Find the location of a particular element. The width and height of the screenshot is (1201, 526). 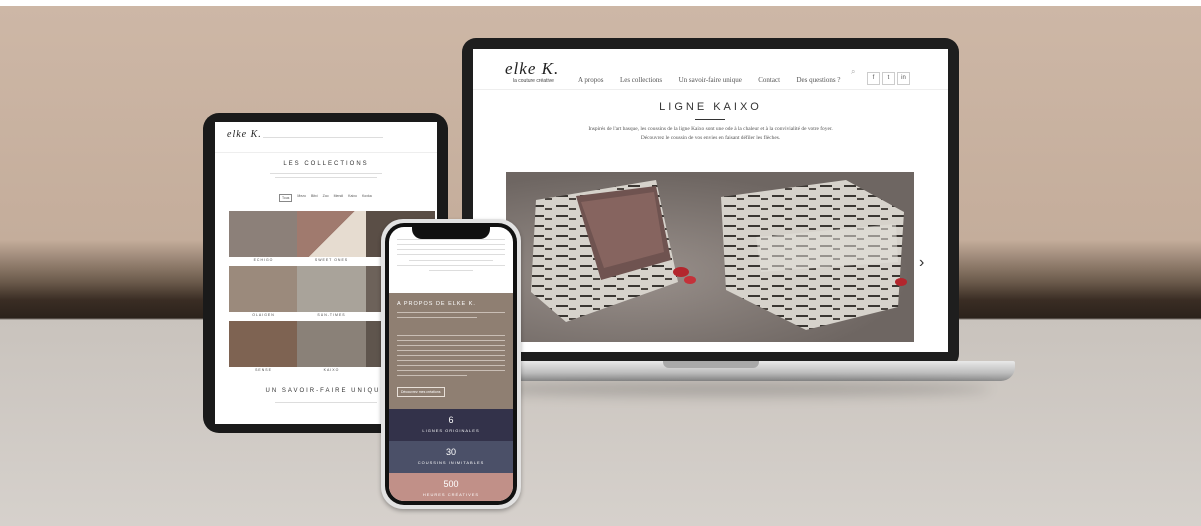

collection-label-2: SWEET ONES is located at coordinates (331, 260).